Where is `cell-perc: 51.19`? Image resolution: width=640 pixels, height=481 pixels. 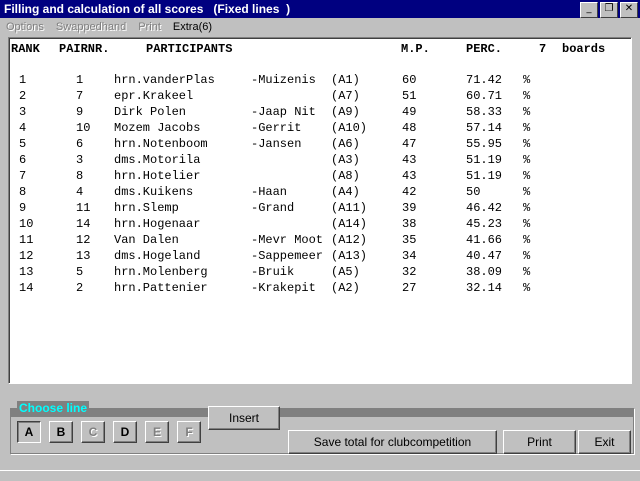
cell-perc: 51.19 is located at coordinates (484, 160).